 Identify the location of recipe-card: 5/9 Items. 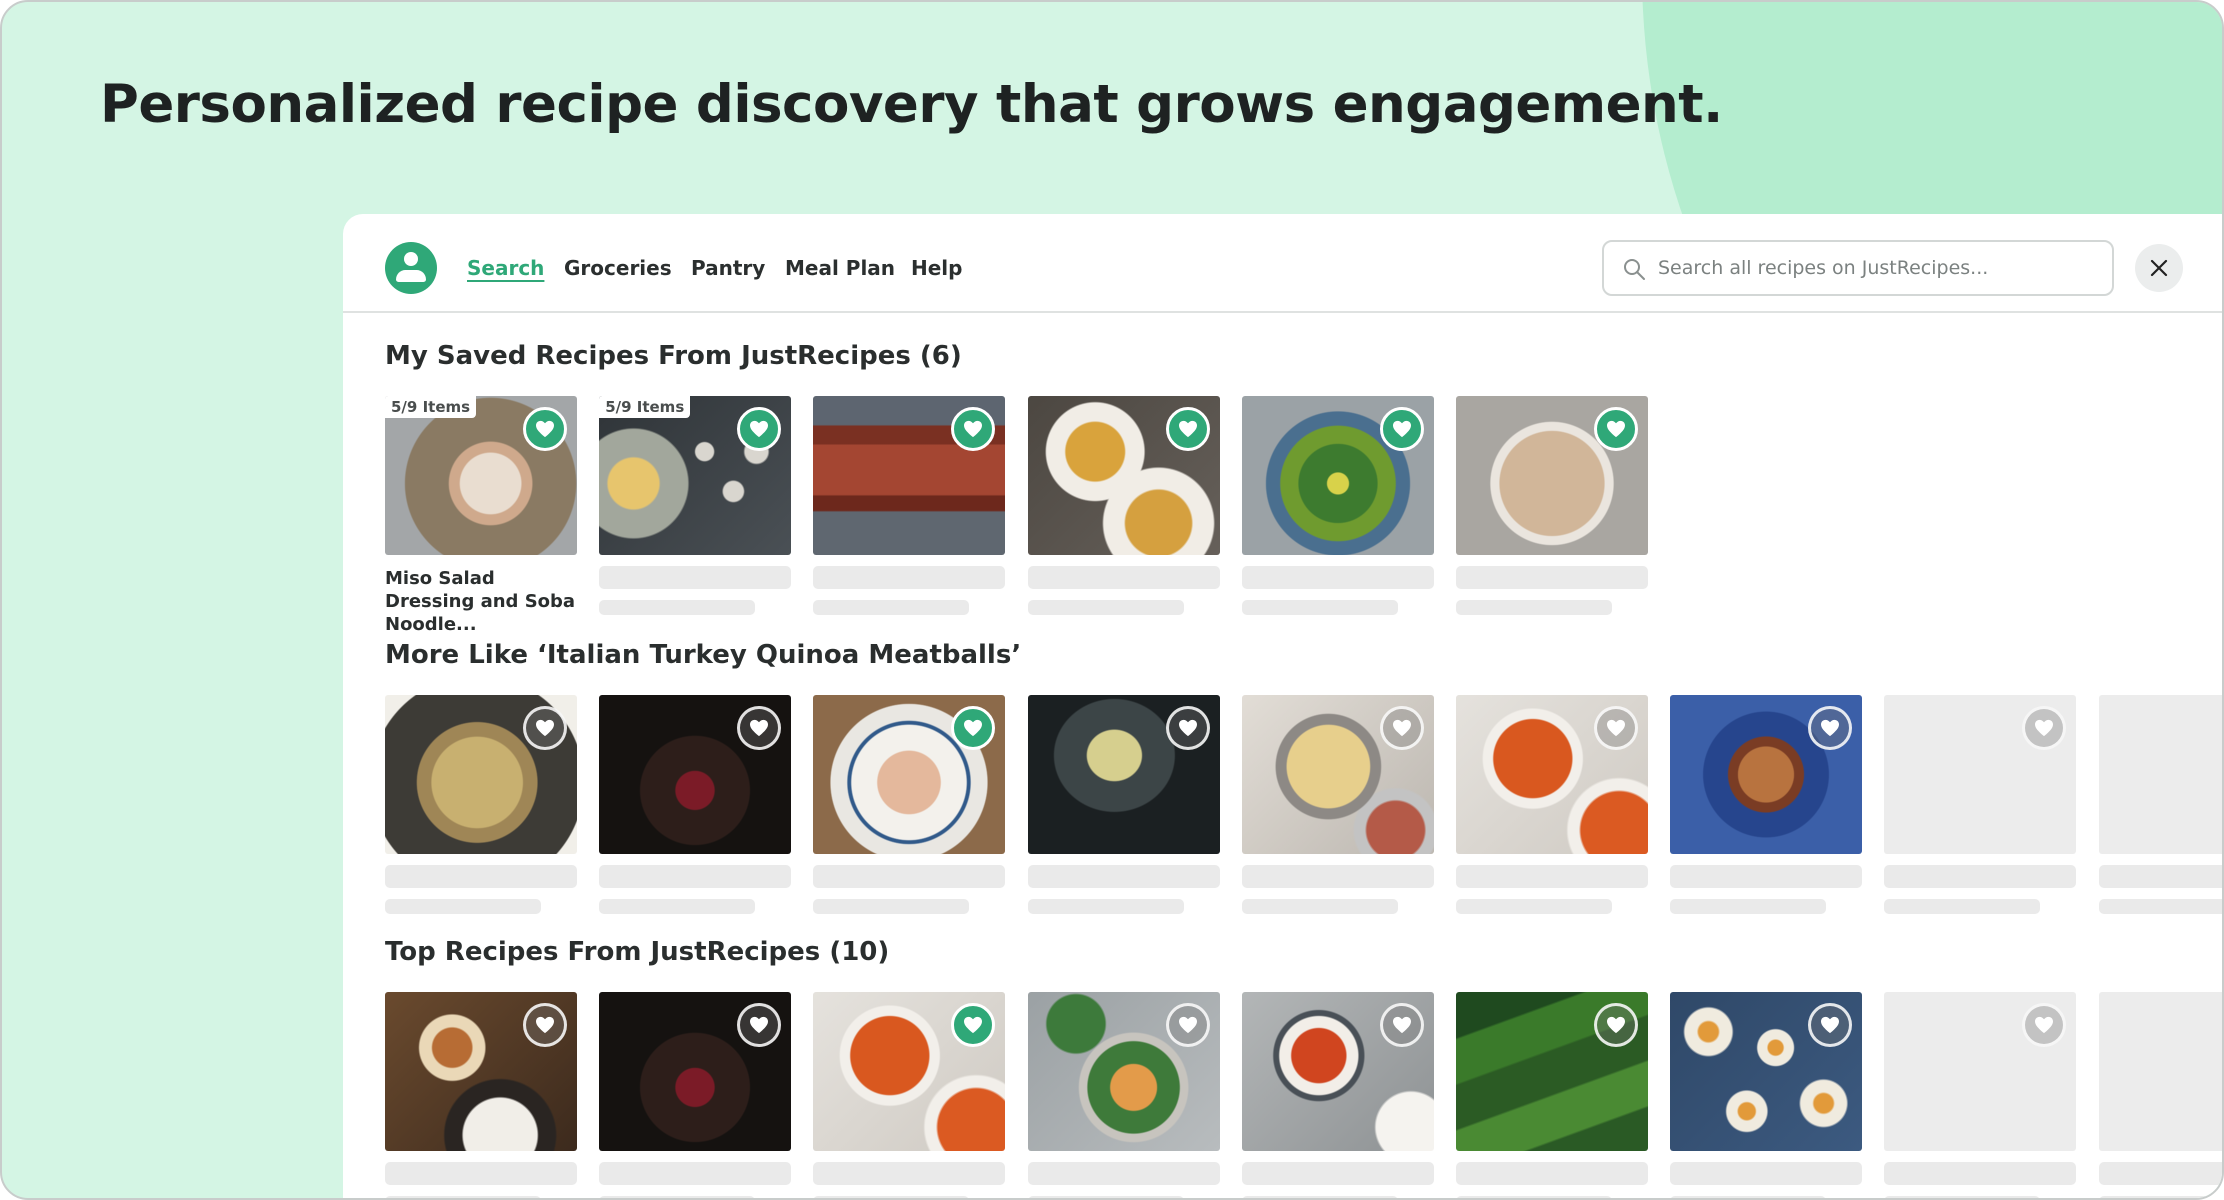
(695, 505).